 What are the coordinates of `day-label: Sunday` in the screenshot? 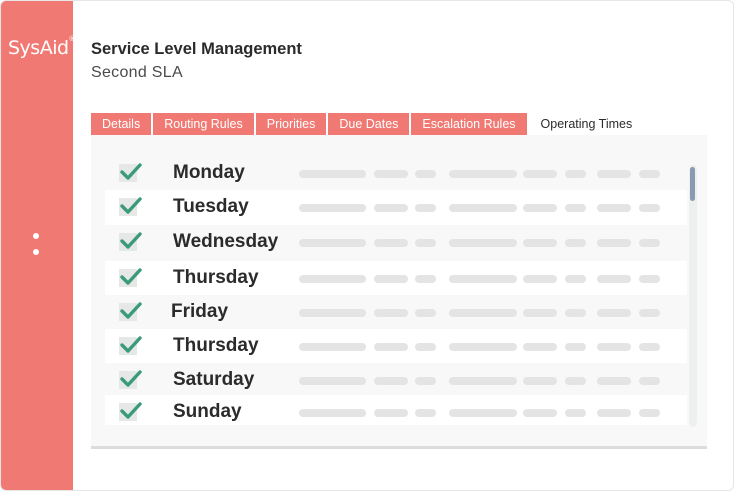 It's located at (207, 411).